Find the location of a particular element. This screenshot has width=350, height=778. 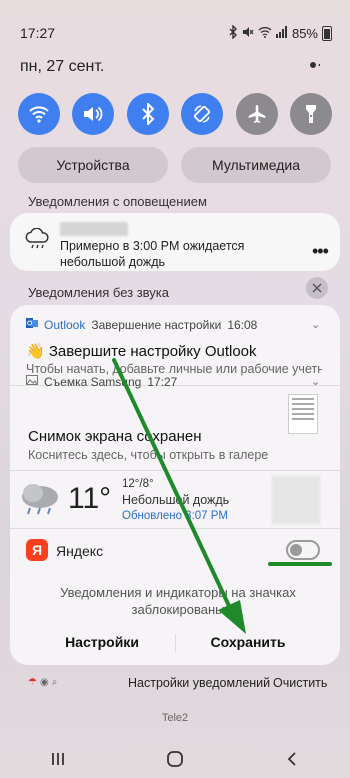

toggle-knob is located at coordinates (296, 550).